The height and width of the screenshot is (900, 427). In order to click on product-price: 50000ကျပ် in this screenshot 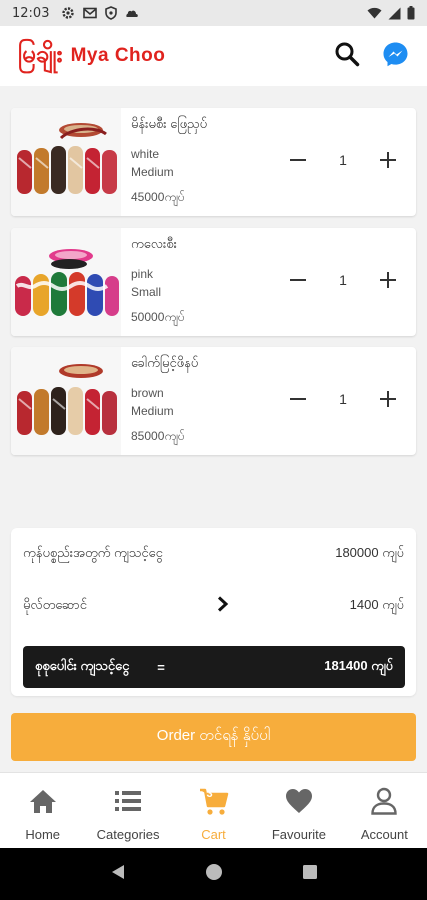, I will do `click(158, 317)`.